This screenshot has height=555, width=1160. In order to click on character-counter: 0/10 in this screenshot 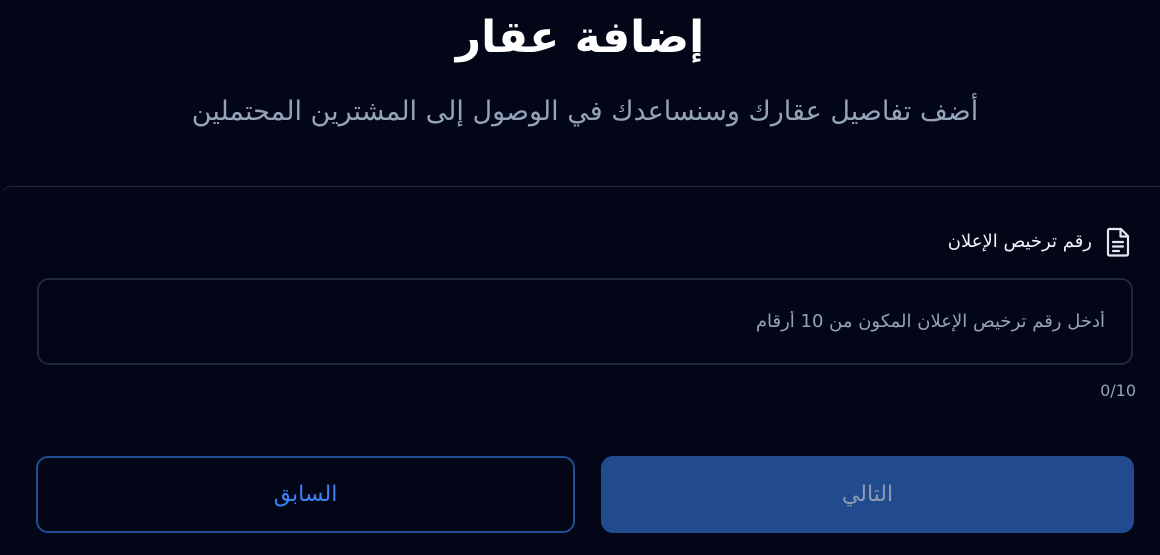, I will do `click(1118, 390)`.